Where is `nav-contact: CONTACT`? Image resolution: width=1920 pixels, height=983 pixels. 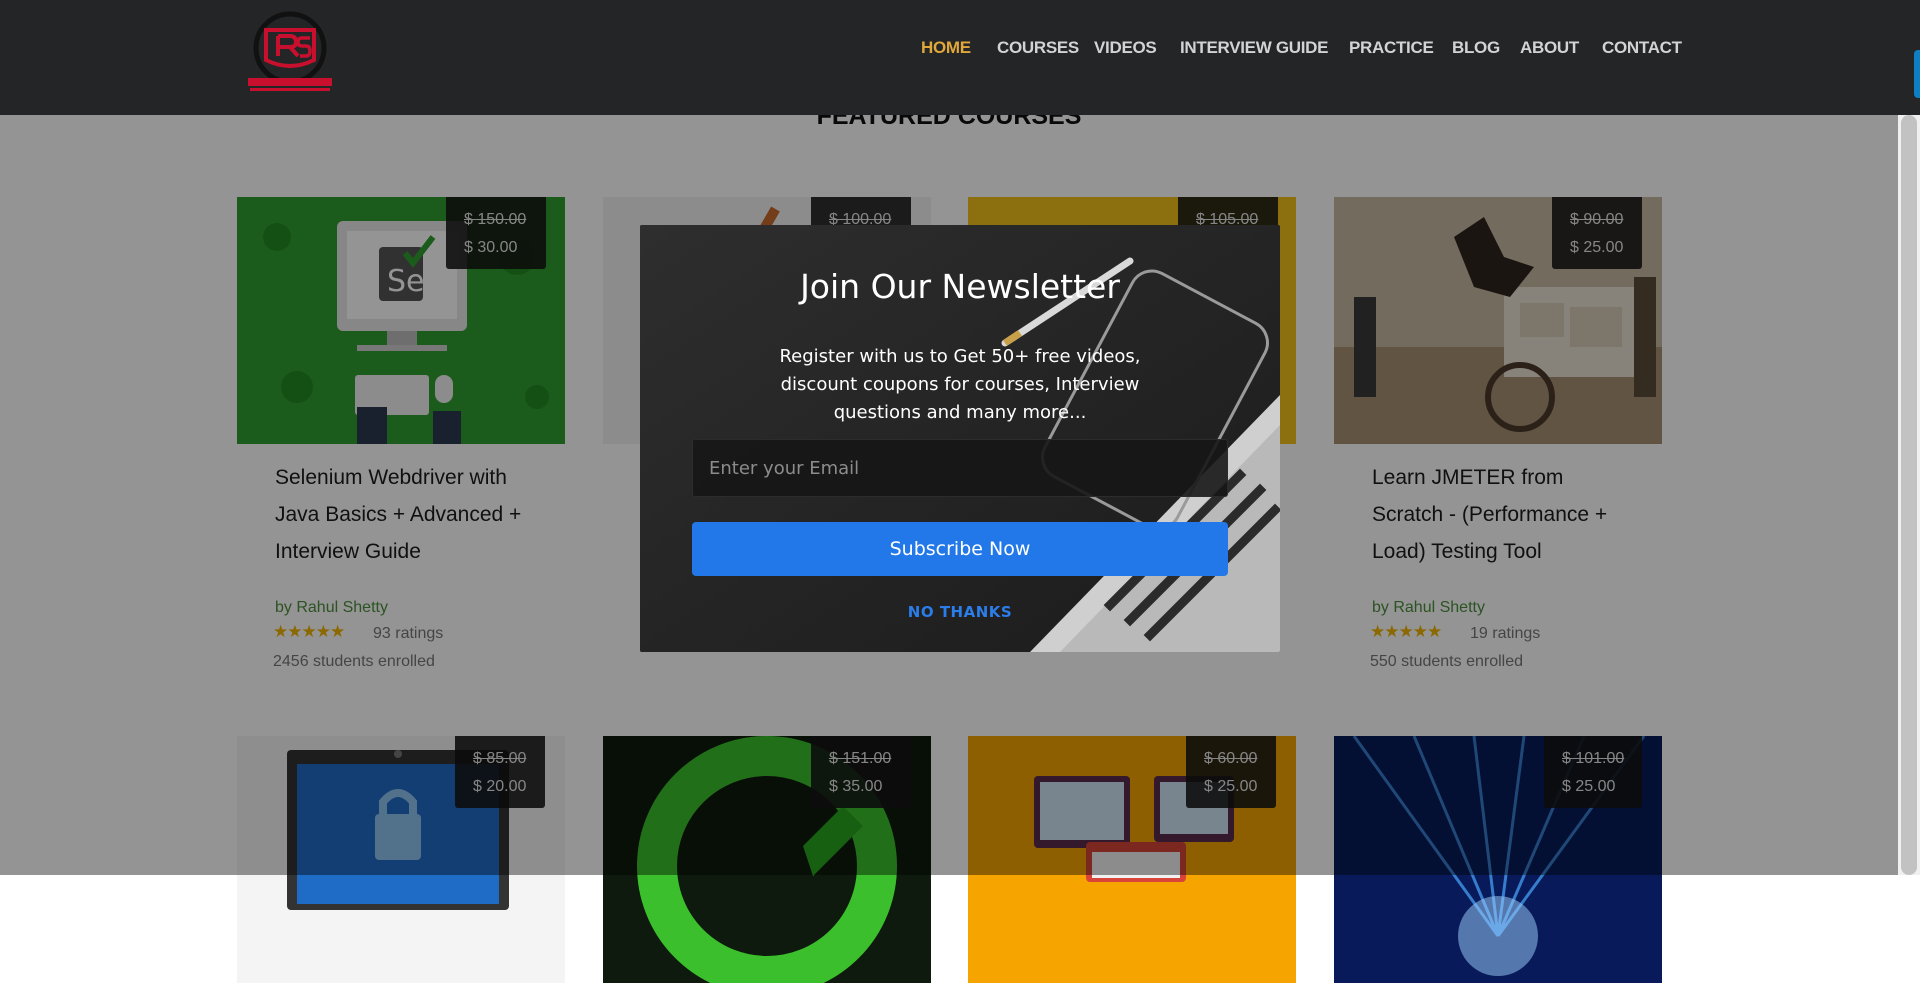
nav-contact: CONTACT is located at coordinates (1642, 48).